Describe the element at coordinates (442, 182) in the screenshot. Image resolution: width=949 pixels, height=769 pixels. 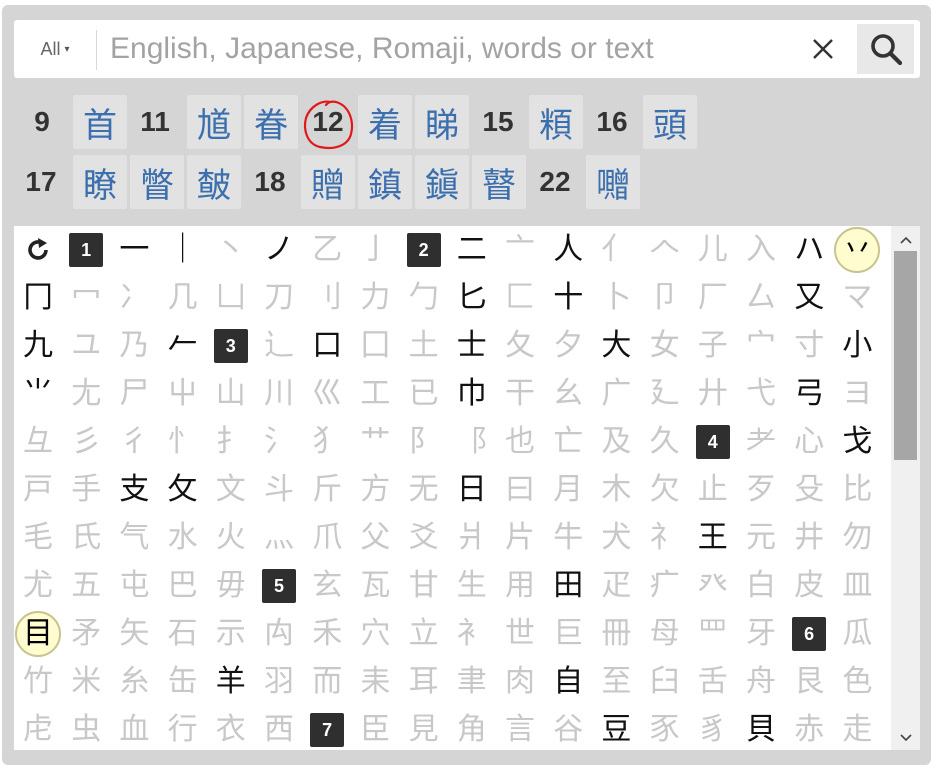
I see `result-kanji: 鎭` at that location.